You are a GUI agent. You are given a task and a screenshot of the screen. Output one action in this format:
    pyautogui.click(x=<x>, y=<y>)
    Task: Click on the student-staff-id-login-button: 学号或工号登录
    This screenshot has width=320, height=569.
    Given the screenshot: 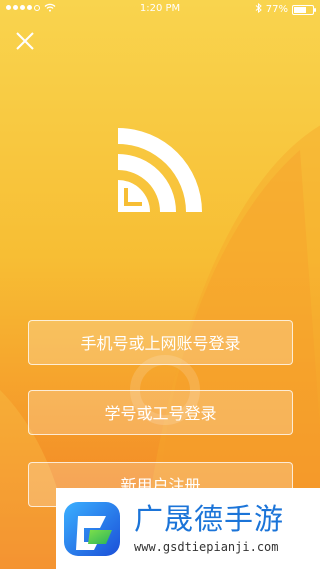 What is the action you would take?
    pyautogui.click(x=160, y=412)
    